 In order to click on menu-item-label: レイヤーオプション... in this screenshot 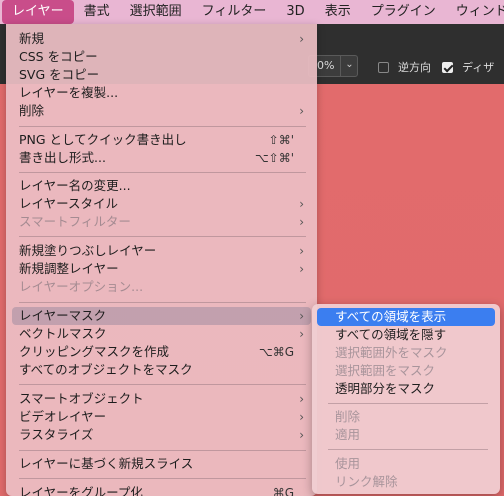, I will do `click(81, 286)`.